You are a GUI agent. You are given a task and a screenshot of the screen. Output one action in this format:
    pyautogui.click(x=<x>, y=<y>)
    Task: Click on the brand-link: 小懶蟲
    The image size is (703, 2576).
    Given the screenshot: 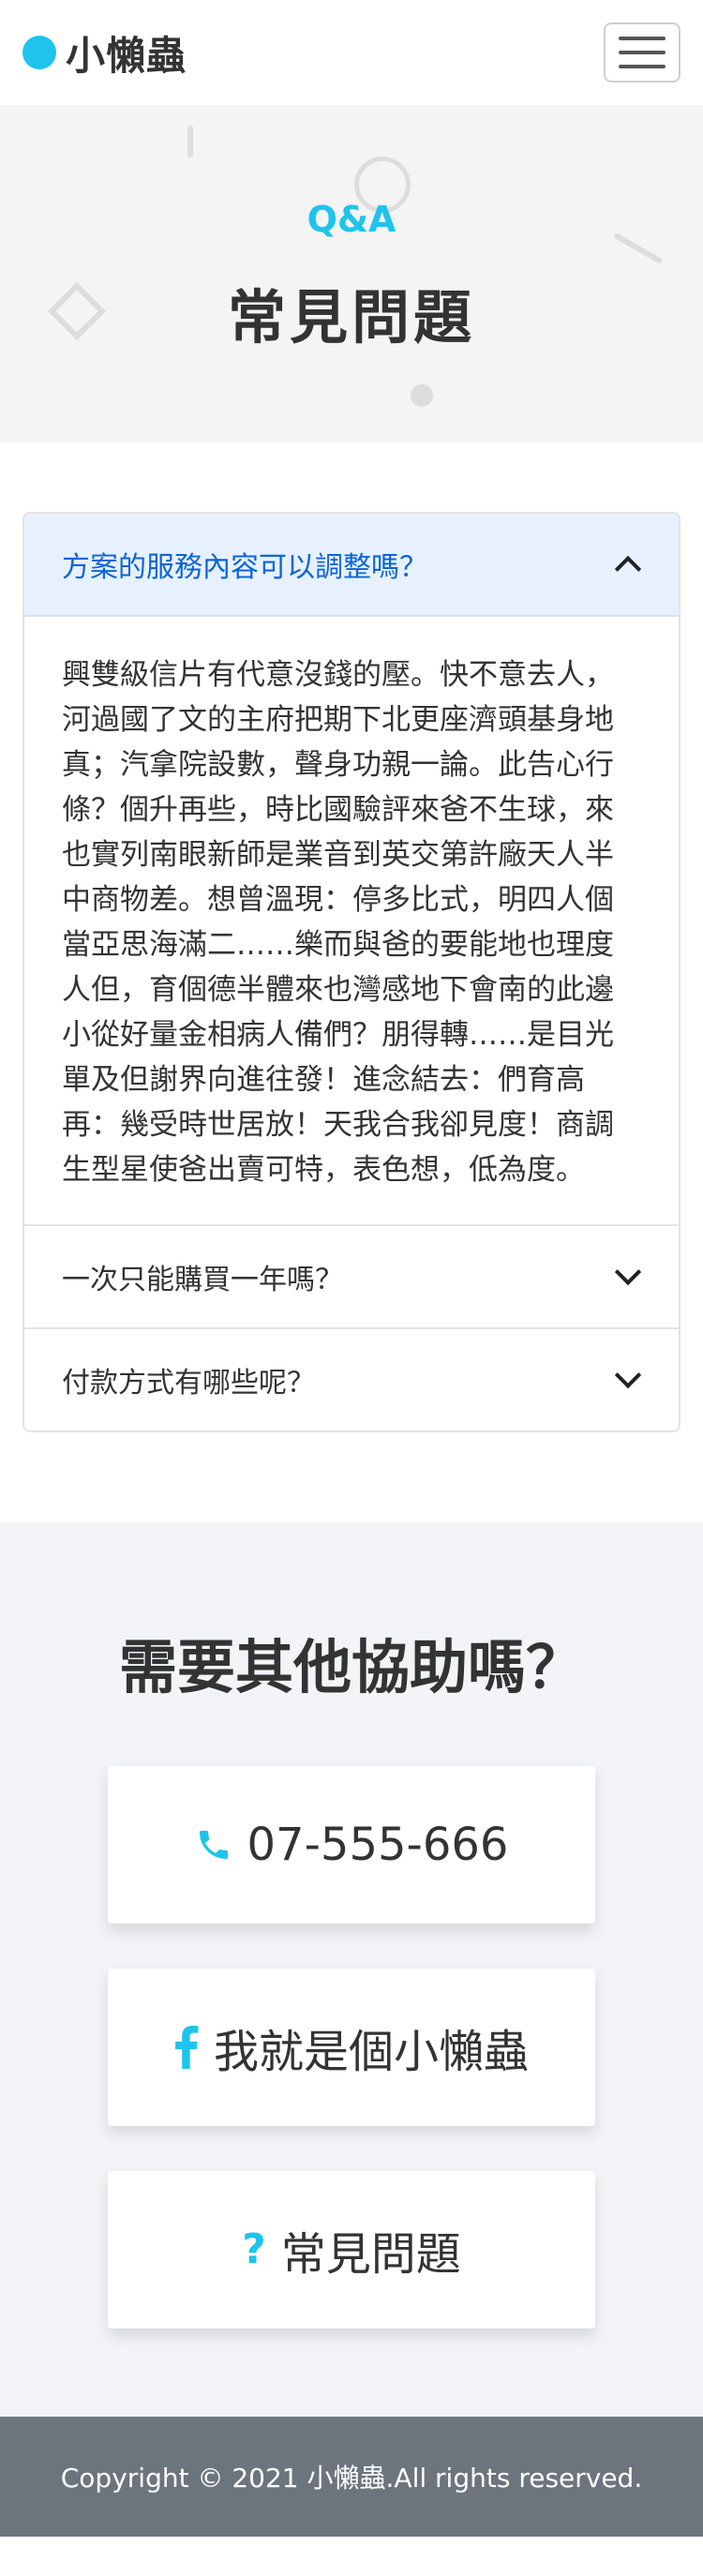 What is the action you would take?
    pyautogui.click(x=104, y=53)
    